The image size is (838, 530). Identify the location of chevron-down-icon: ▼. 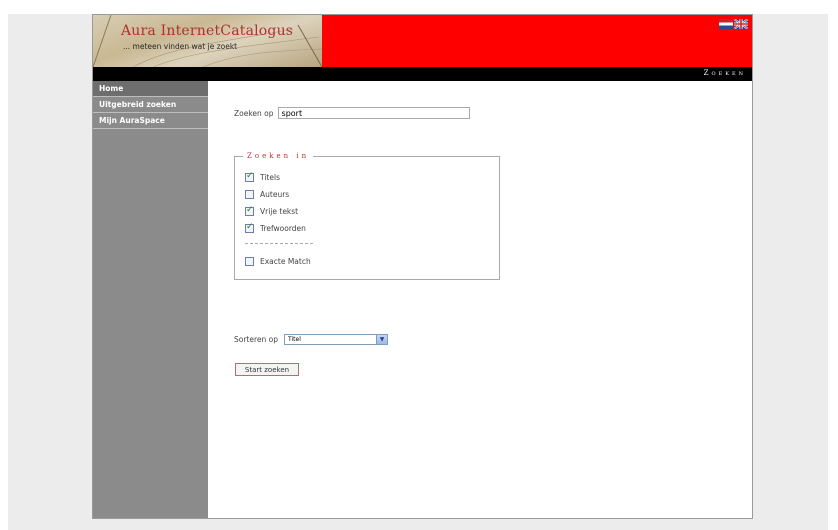
(382, 339).